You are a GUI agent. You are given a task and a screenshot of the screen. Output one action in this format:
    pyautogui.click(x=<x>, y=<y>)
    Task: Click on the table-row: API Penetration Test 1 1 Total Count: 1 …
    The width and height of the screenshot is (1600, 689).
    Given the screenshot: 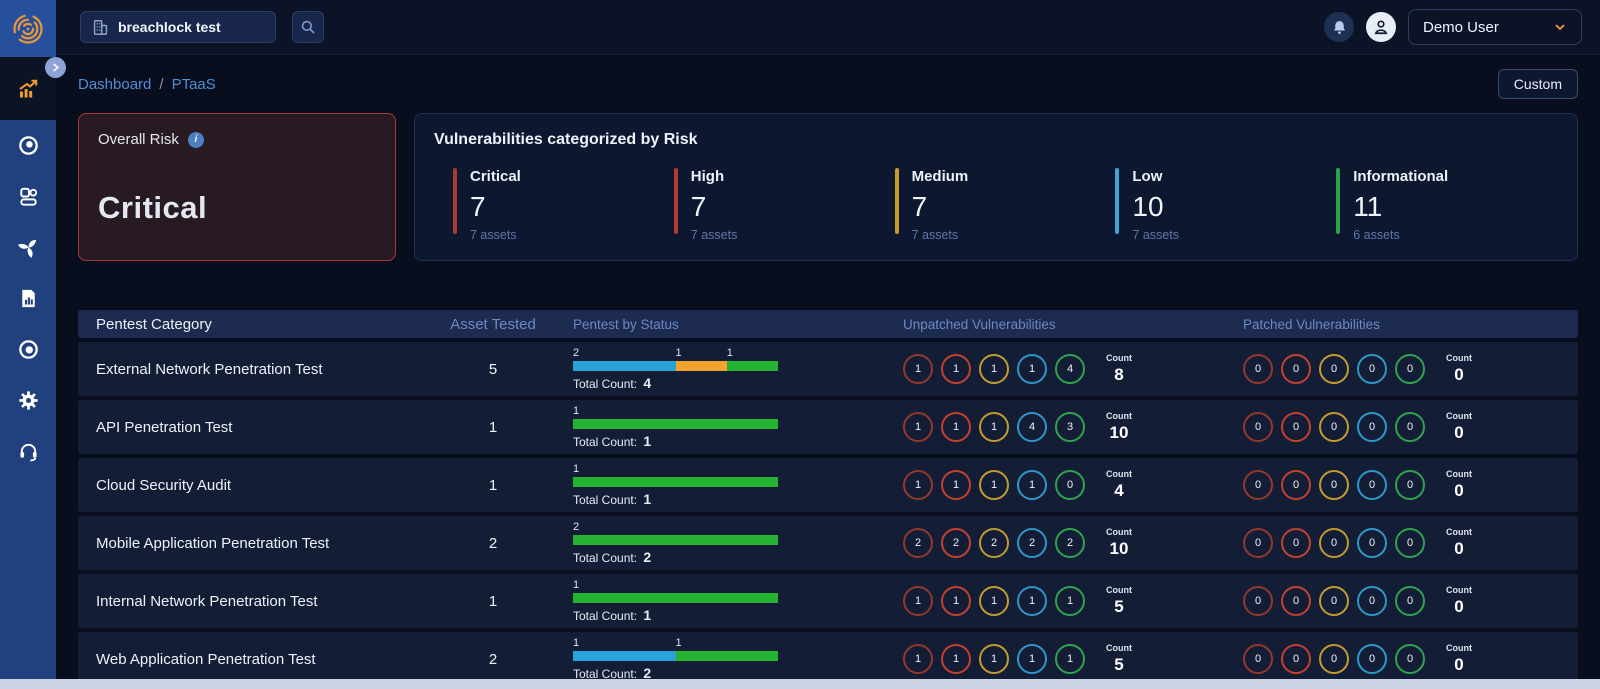 What is the action you would take?
    pyautogui.click(x=828, y=427)
    